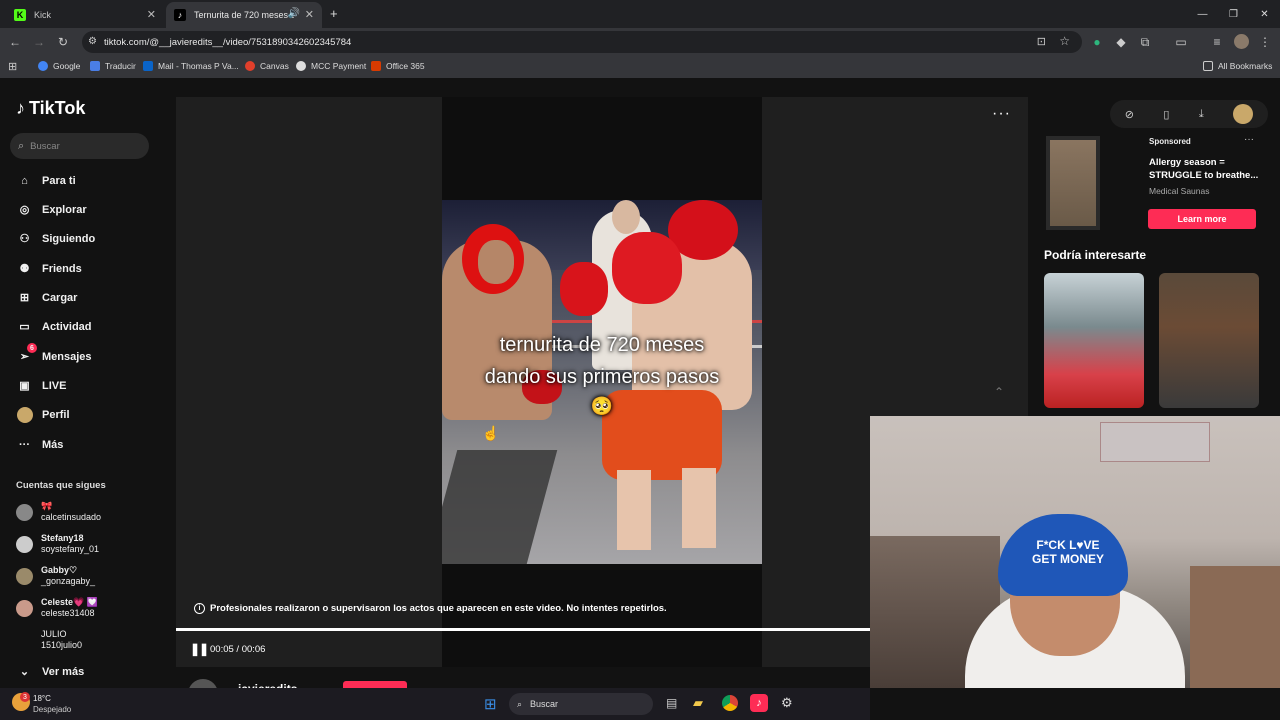 The image size is (1280, 720). I want to click on suggestions-title: Podría interesarte, so click(1095, 255).